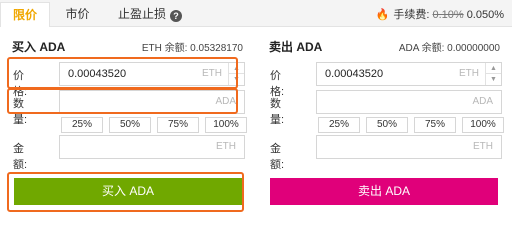 This screenshot has height=240, width=512. Describe the element at coordinates (192, 48) in the screenshot. I see `buy-balance: ETH 余额: 0.05328170` at that location.